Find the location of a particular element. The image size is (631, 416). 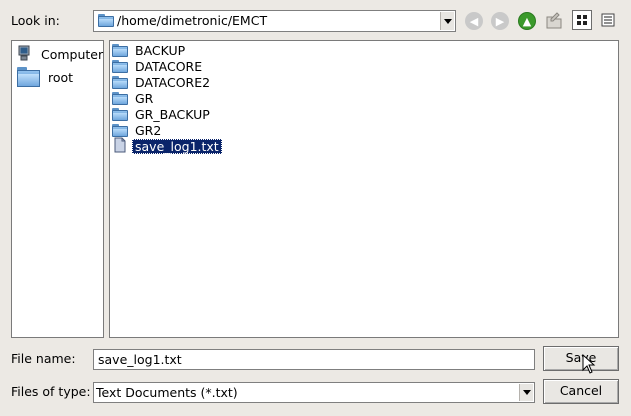

file-name-field: save_log1.txt is located at coordinates (314, 359).